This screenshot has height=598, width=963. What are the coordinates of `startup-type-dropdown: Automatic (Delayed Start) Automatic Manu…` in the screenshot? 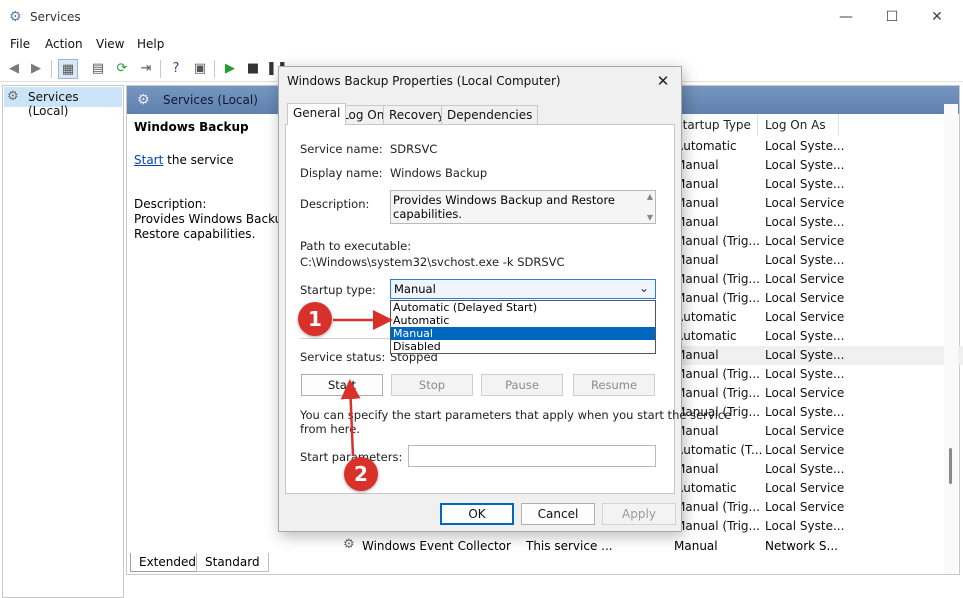 It's located at (523, 327).